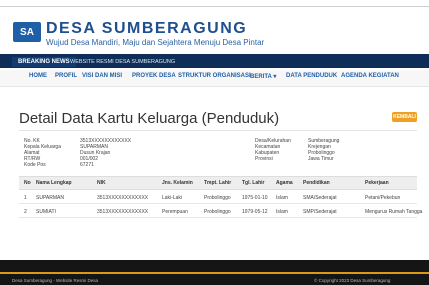 The image size is (429, 285). Describe the element at coordinates (253, 183) in the screenshot. I see `col-header-tgl-lahir: Tgl. Lahir` at that location.